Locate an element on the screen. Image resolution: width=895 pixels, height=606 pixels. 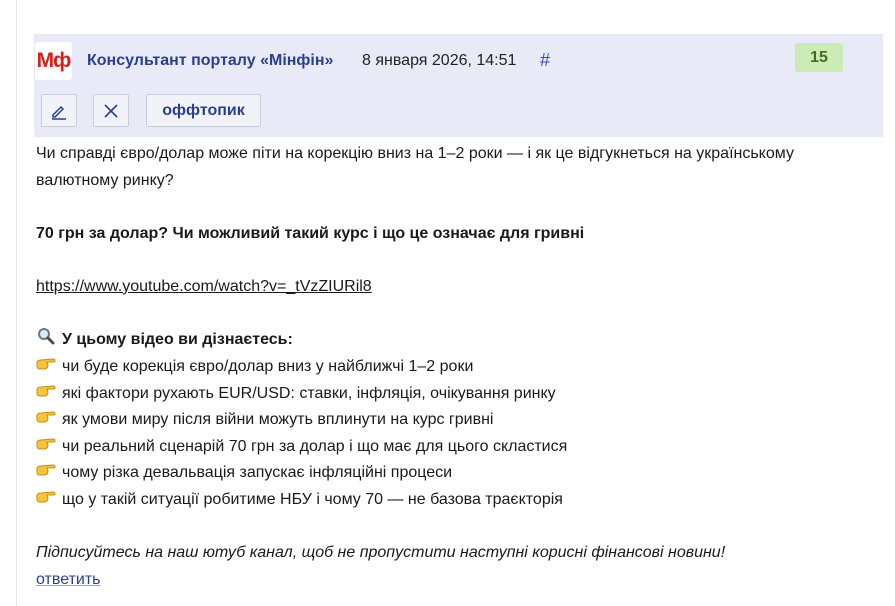
author-name: Консультант порталу «Мінфін» is located at coordinates (210, 61).